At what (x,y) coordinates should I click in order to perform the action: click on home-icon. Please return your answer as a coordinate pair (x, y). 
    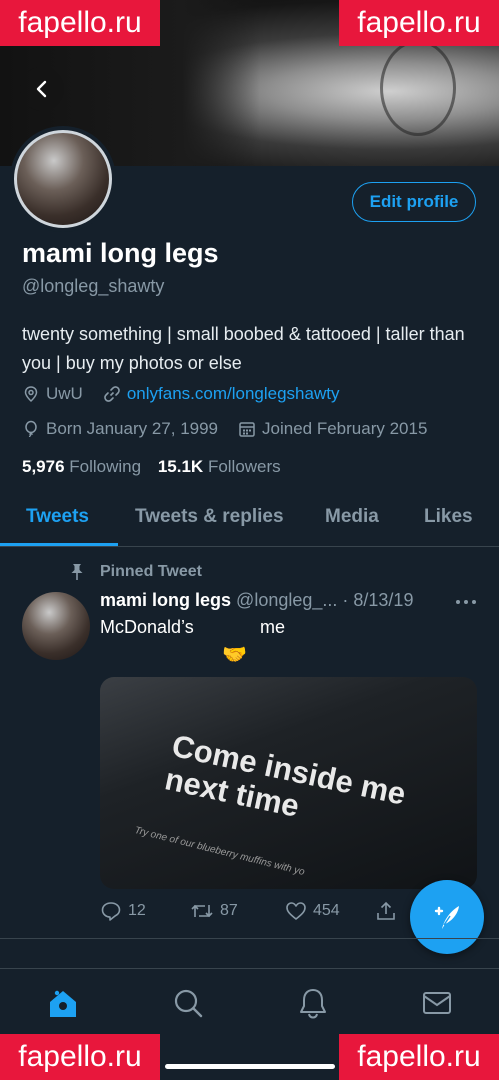
    Looking at the image, I should click on (63, 1004).